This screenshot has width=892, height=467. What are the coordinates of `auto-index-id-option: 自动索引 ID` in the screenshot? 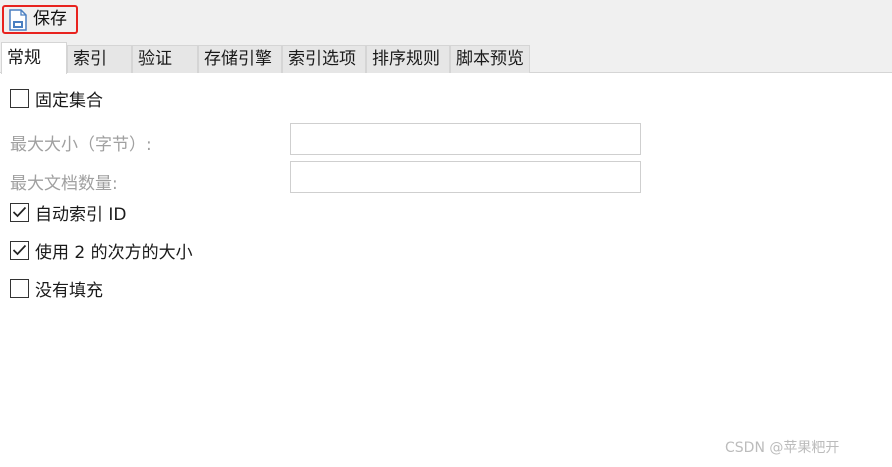 It's located at (68, 212).